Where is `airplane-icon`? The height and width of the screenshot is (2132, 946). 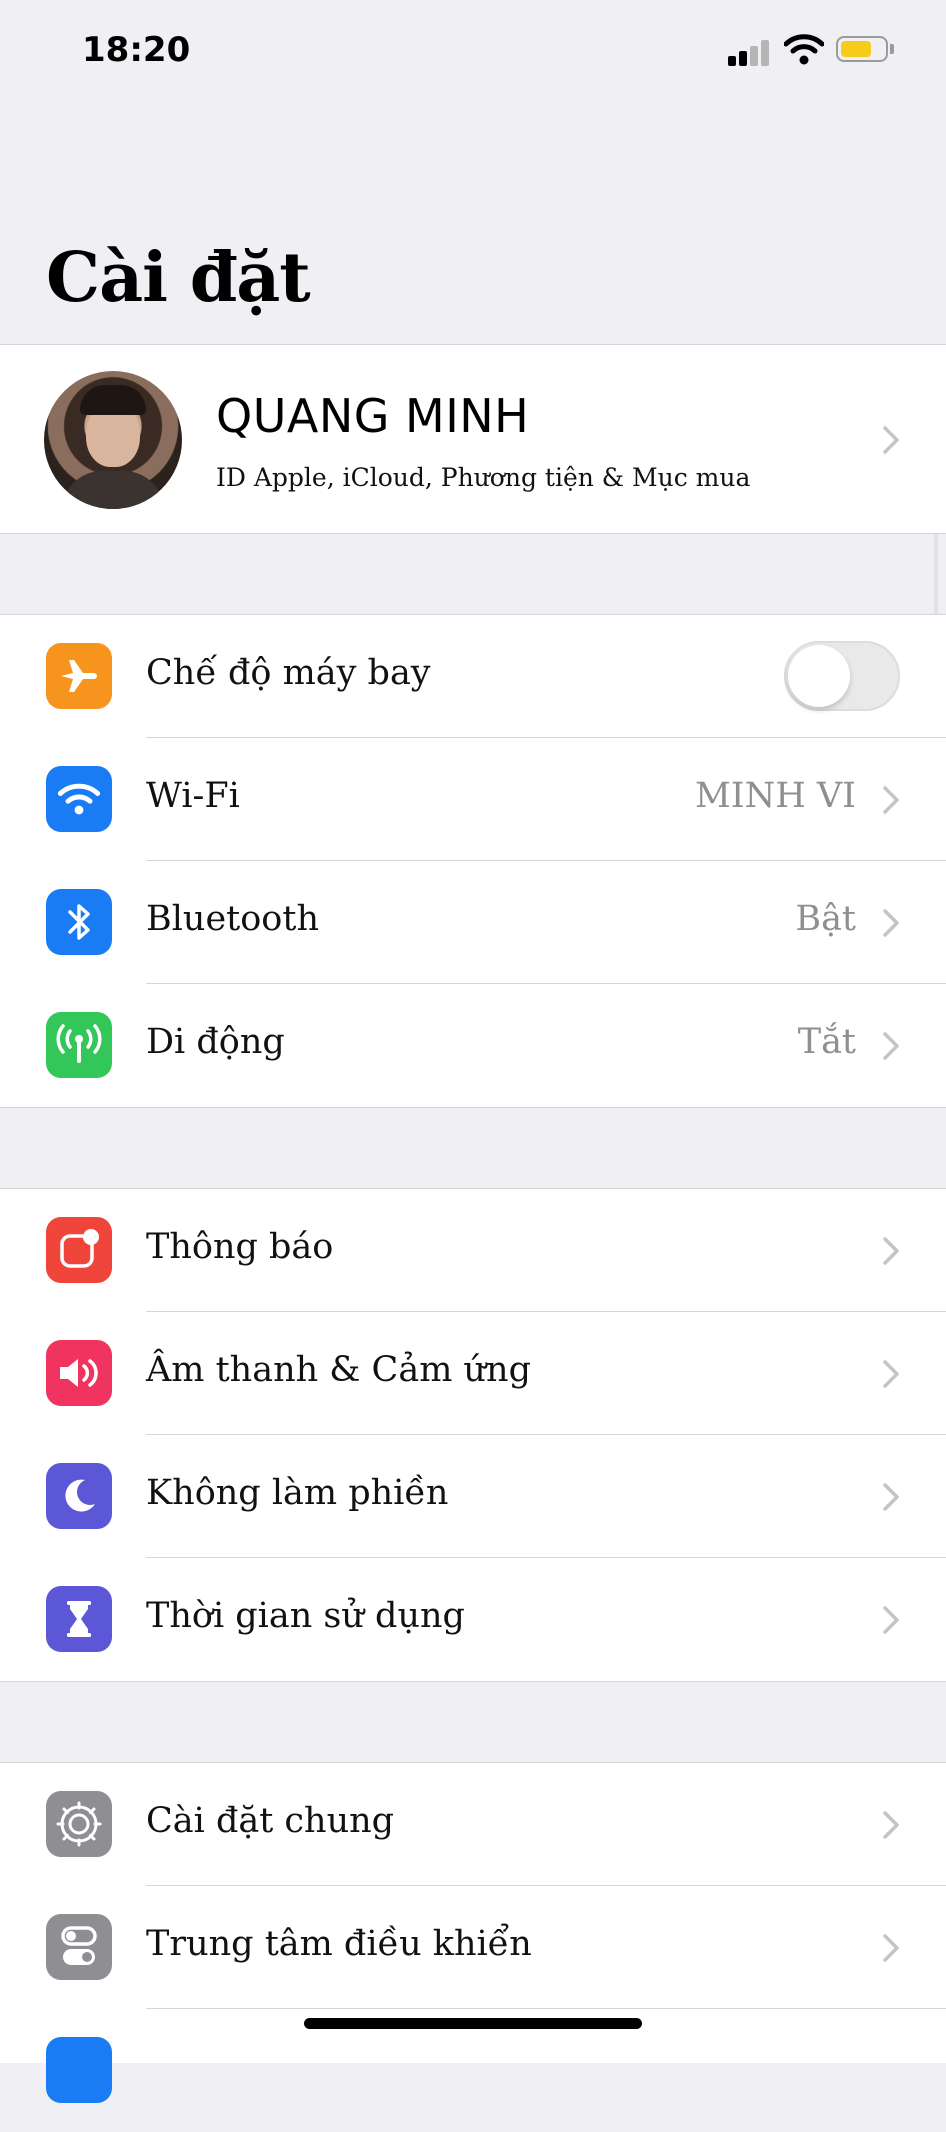
airplane-icon is located at coordinates (79, 676).